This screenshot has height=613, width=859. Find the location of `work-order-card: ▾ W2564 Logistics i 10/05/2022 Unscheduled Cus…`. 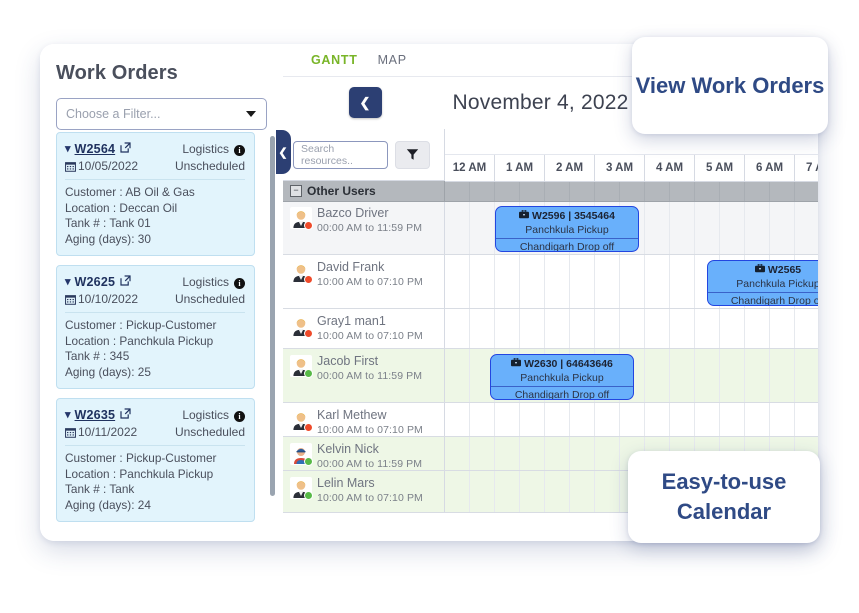

work-order-card: ▾ W2564 Logistics i 10/05/2022 Unscheduled Cus… is located at coordinates (155, 194).